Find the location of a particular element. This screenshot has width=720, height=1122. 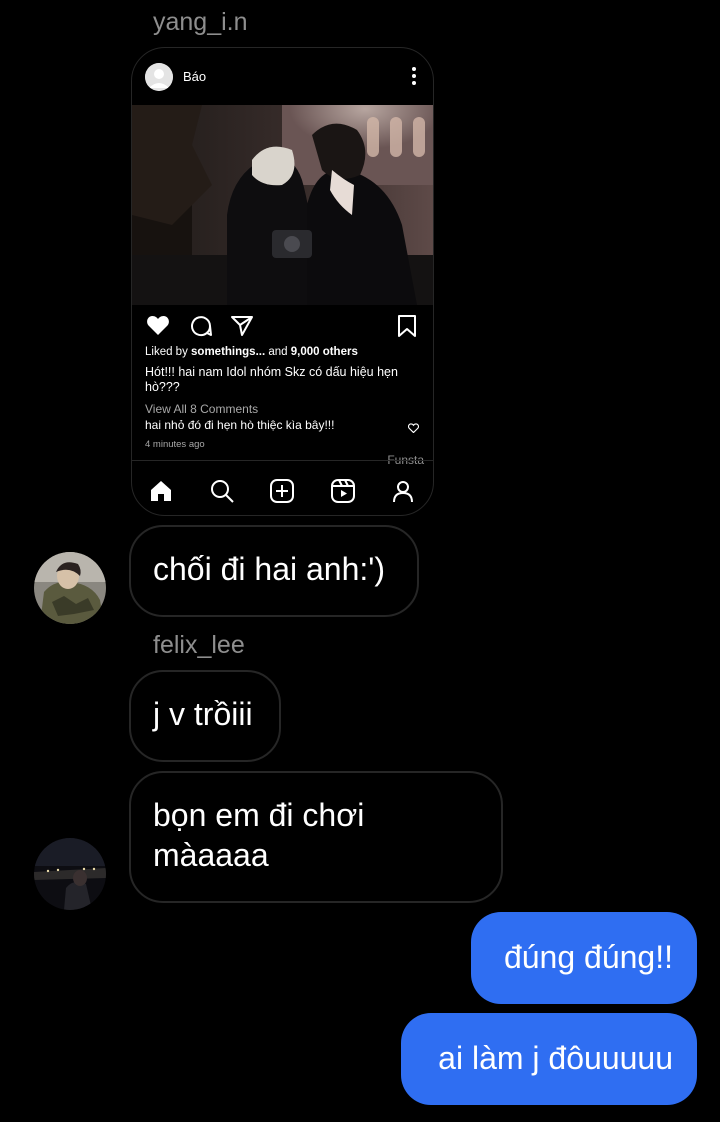

comment-like-icon is located at coordinates (413, 429).